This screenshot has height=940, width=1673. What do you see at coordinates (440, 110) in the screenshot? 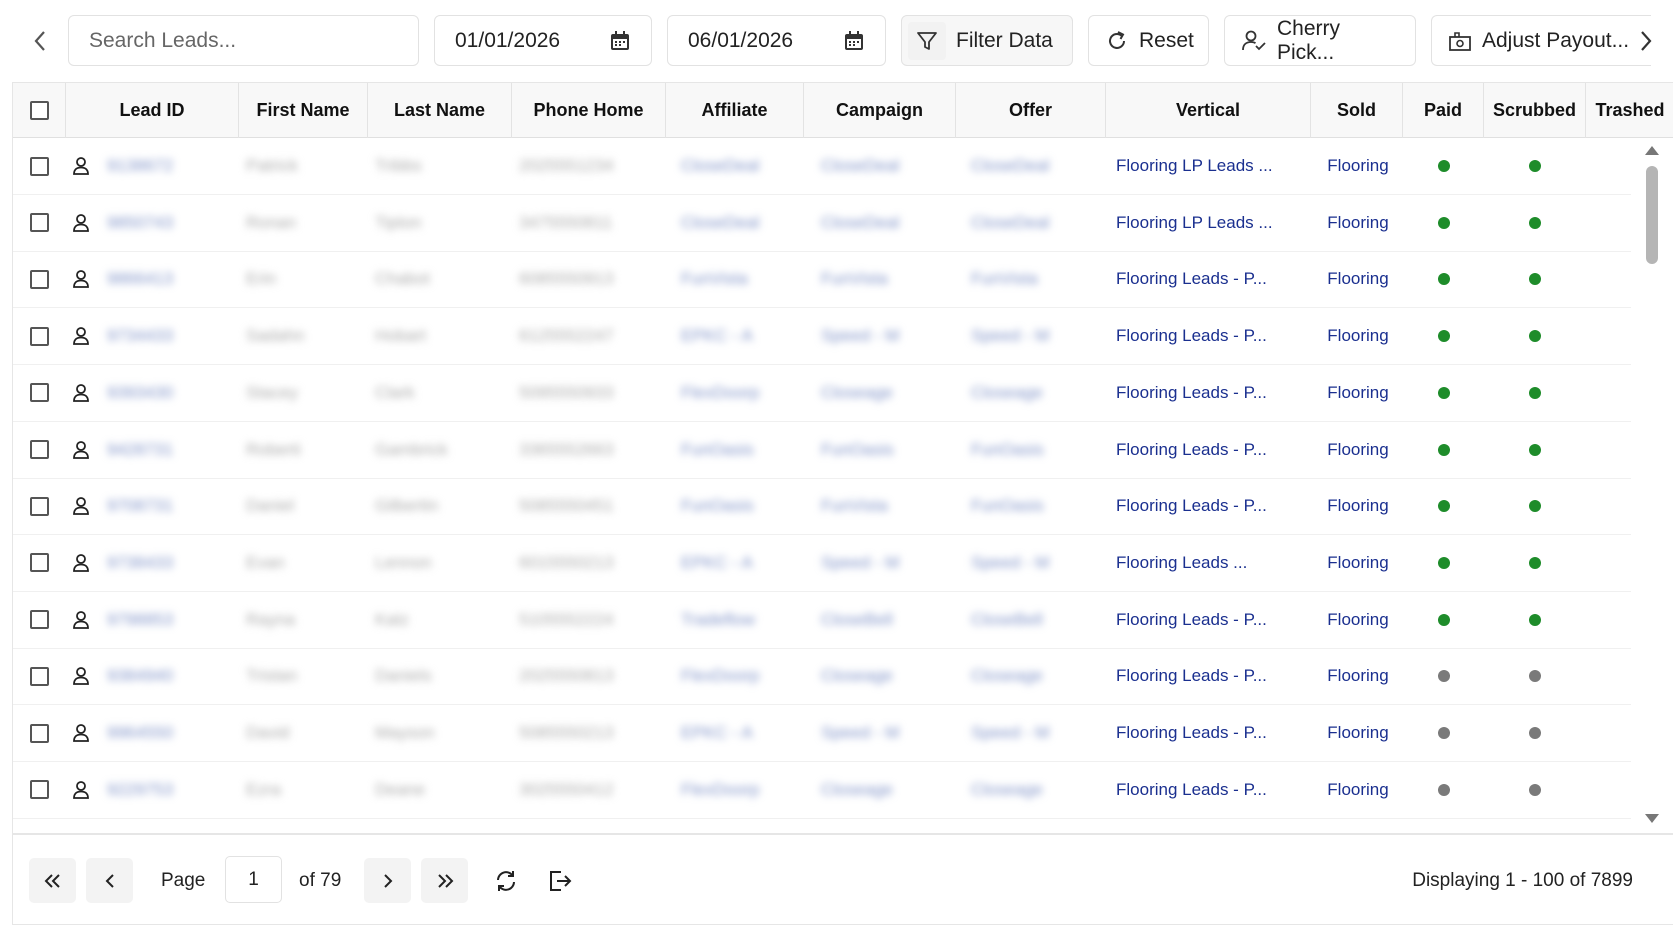
I see `col-last-name: Last Name` at bounding box center [440, 110].